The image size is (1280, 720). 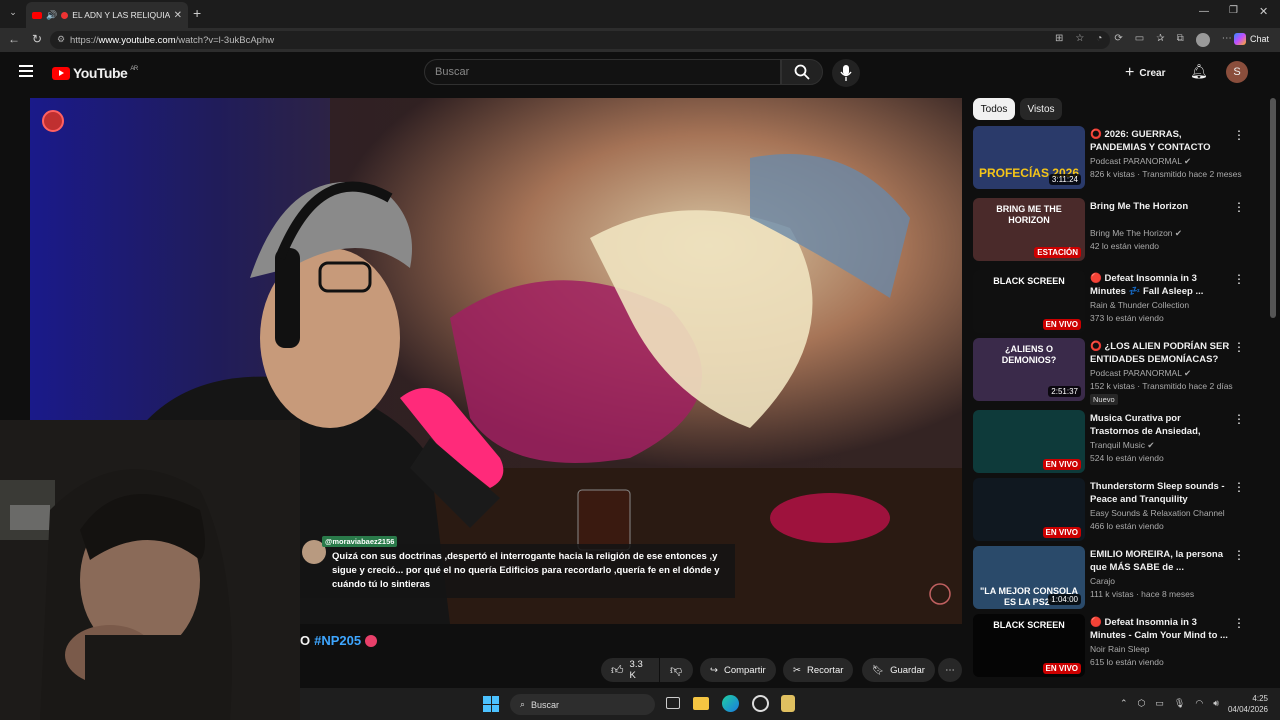 I want to click on tab-menu-icon: ⌄, so click(x=13, y=14).